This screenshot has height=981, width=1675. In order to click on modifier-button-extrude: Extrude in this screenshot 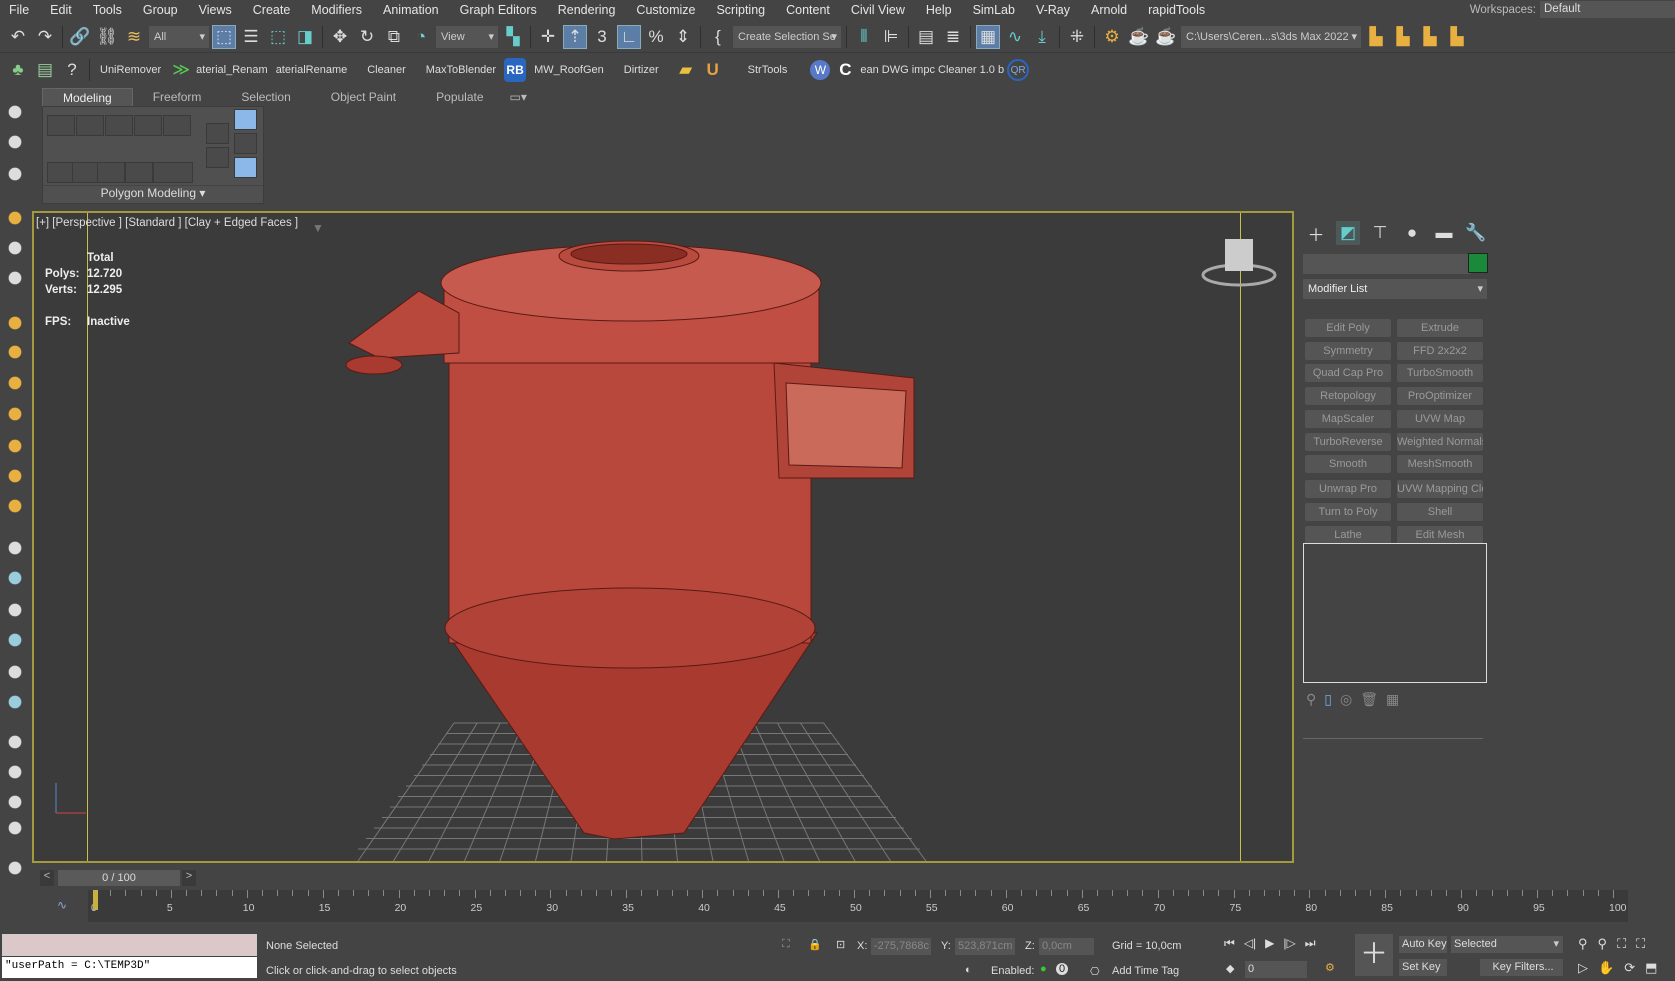, I will do `click(1440, 328)`.